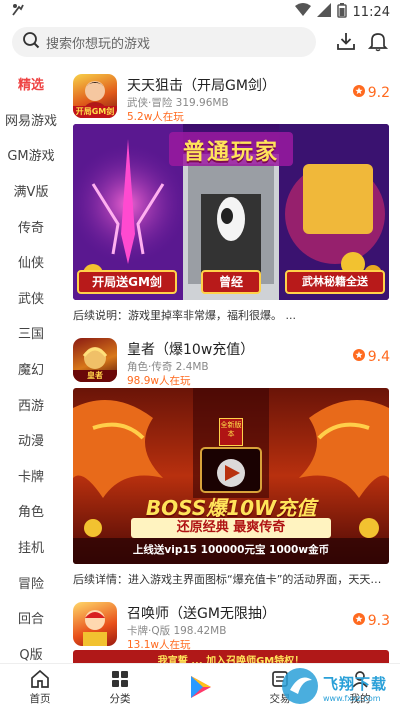  What do you see at coordinates (120, 679) in the screenshot?
I see `grid-icon` at bounding box center [120, 679].